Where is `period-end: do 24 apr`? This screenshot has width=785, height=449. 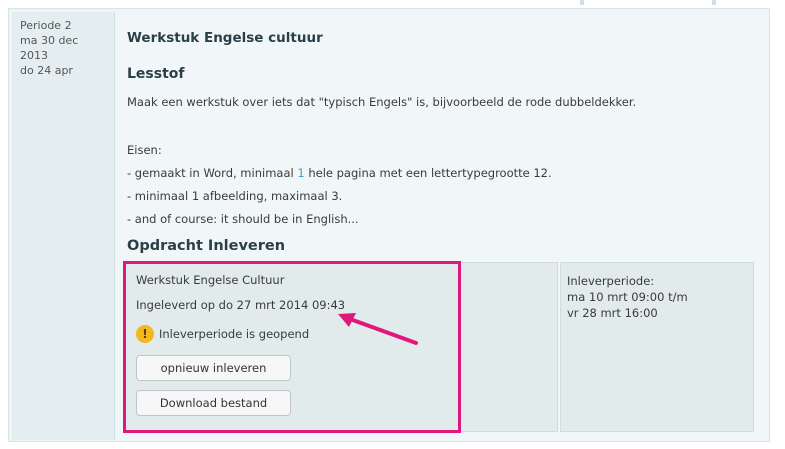
period-end: do 24 apr is located at coordinates (46, 70).